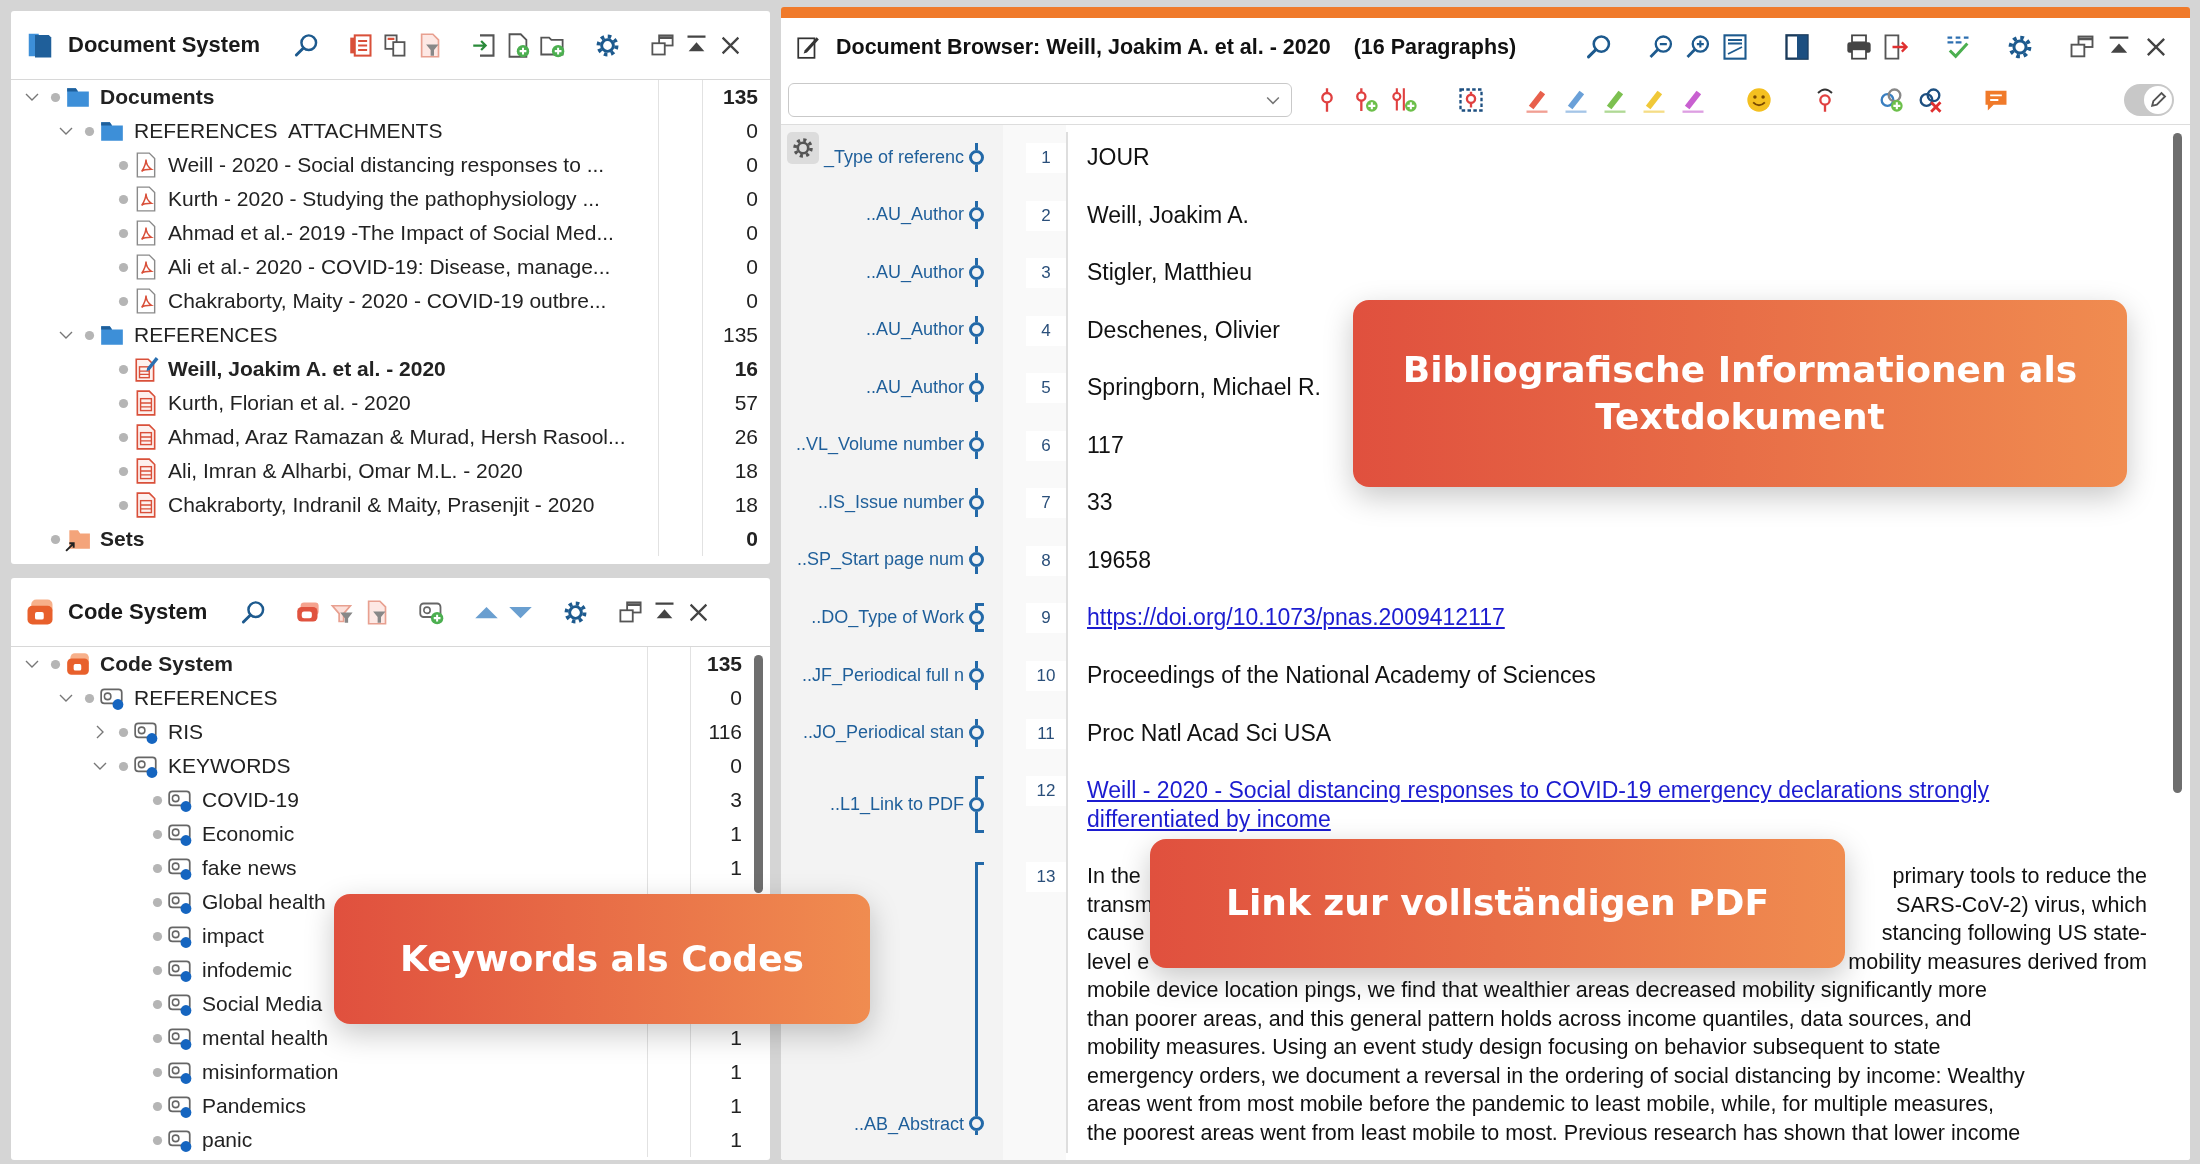 The width and height of the screenshot is (2200, 1164). Describe the element at coordinates (270, 1072) in the screenshot. I see `tree-item: misinformation` at that location.